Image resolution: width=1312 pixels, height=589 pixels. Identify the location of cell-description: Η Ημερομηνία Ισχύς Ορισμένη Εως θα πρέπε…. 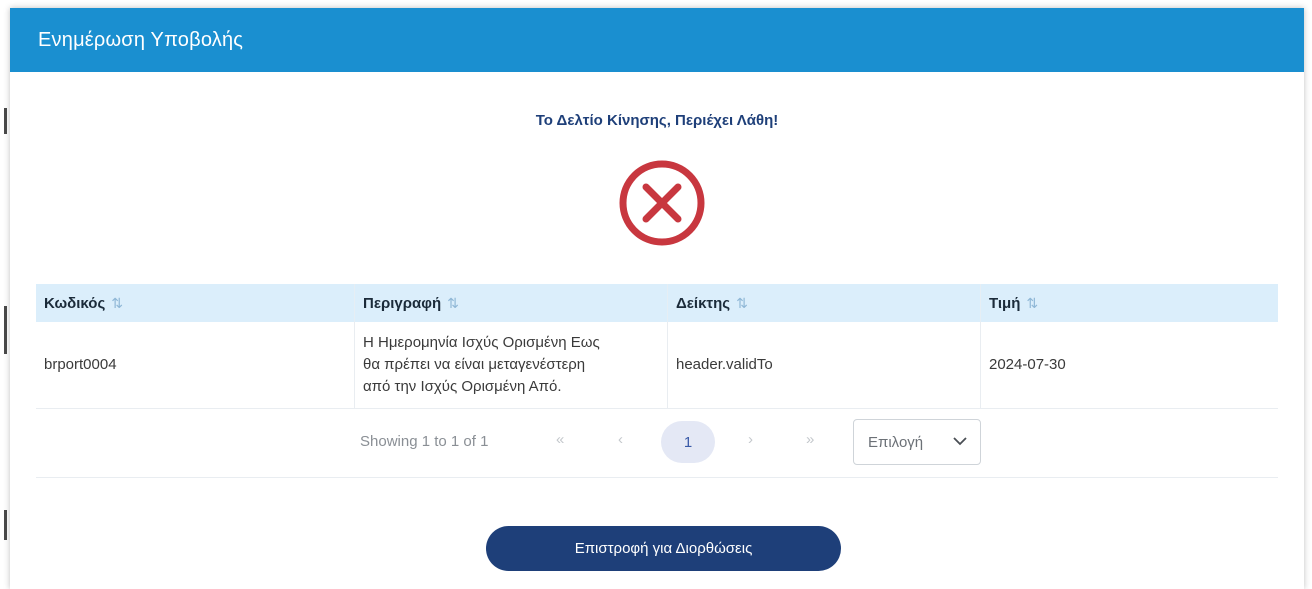
(511, 365).